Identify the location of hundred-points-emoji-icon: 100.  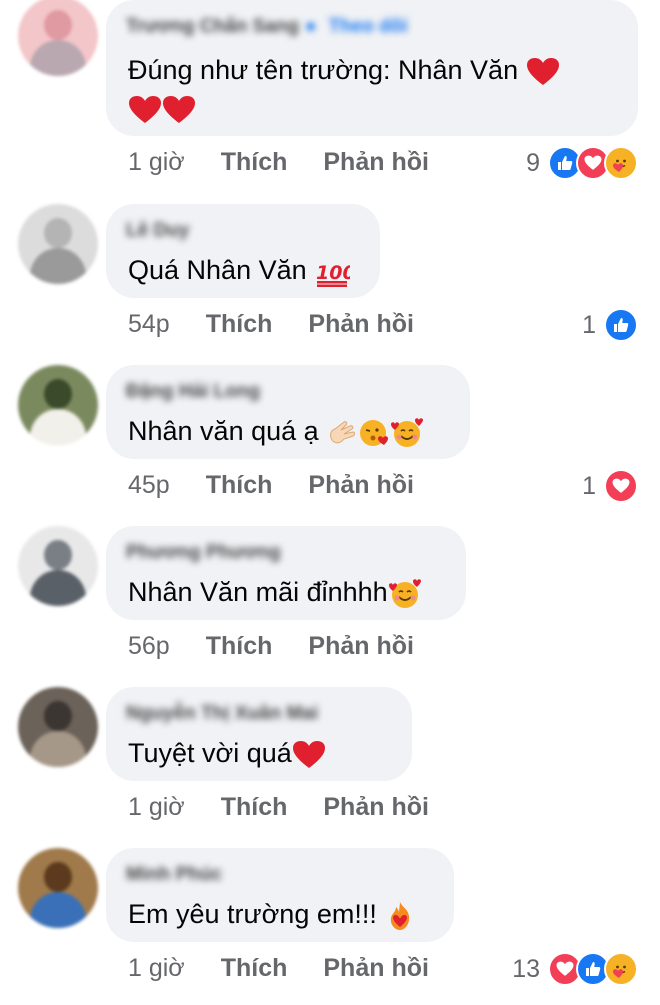
(333, 274).